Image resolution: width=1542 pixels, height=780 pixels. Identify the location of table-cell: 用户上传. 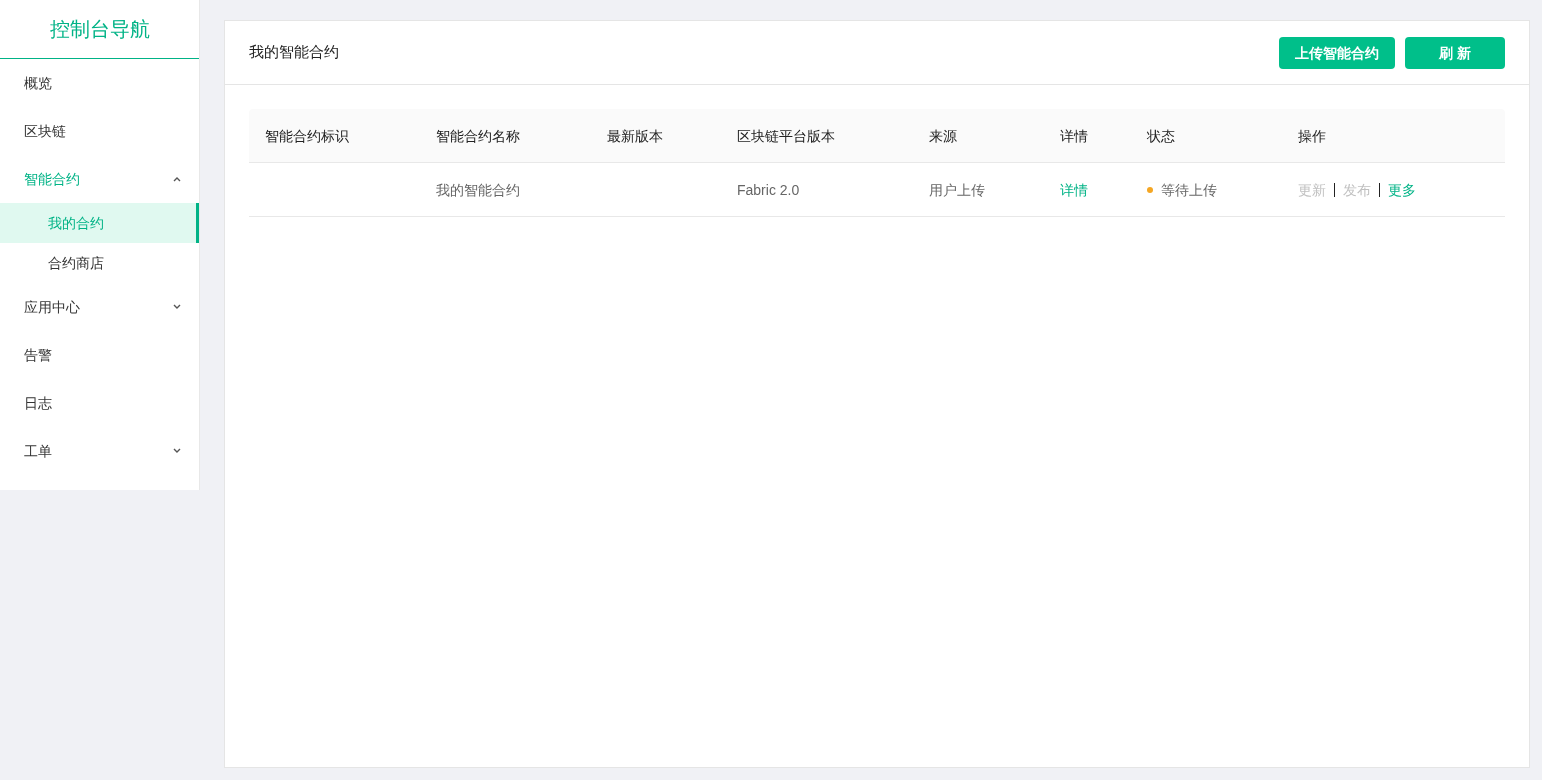
(957, 189).